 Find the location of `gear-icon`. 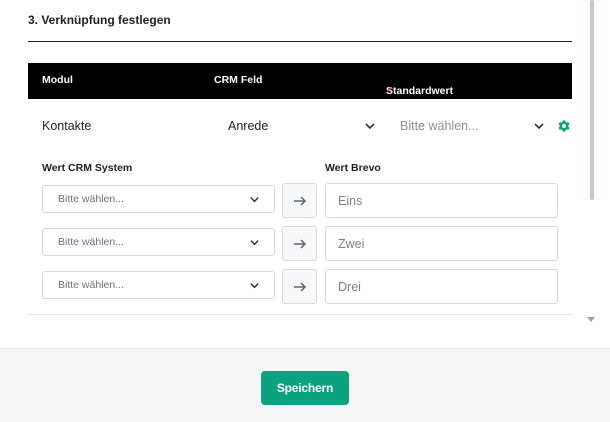

gear-icon is located at coordinates (564, 126).